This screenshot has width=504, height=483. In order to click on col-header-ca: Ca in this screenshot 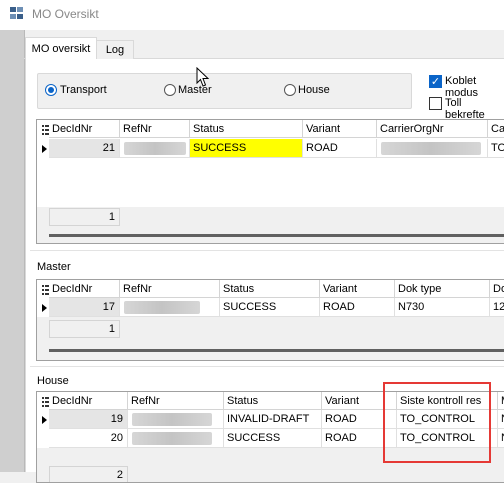, I will do `click(496, 129)`.